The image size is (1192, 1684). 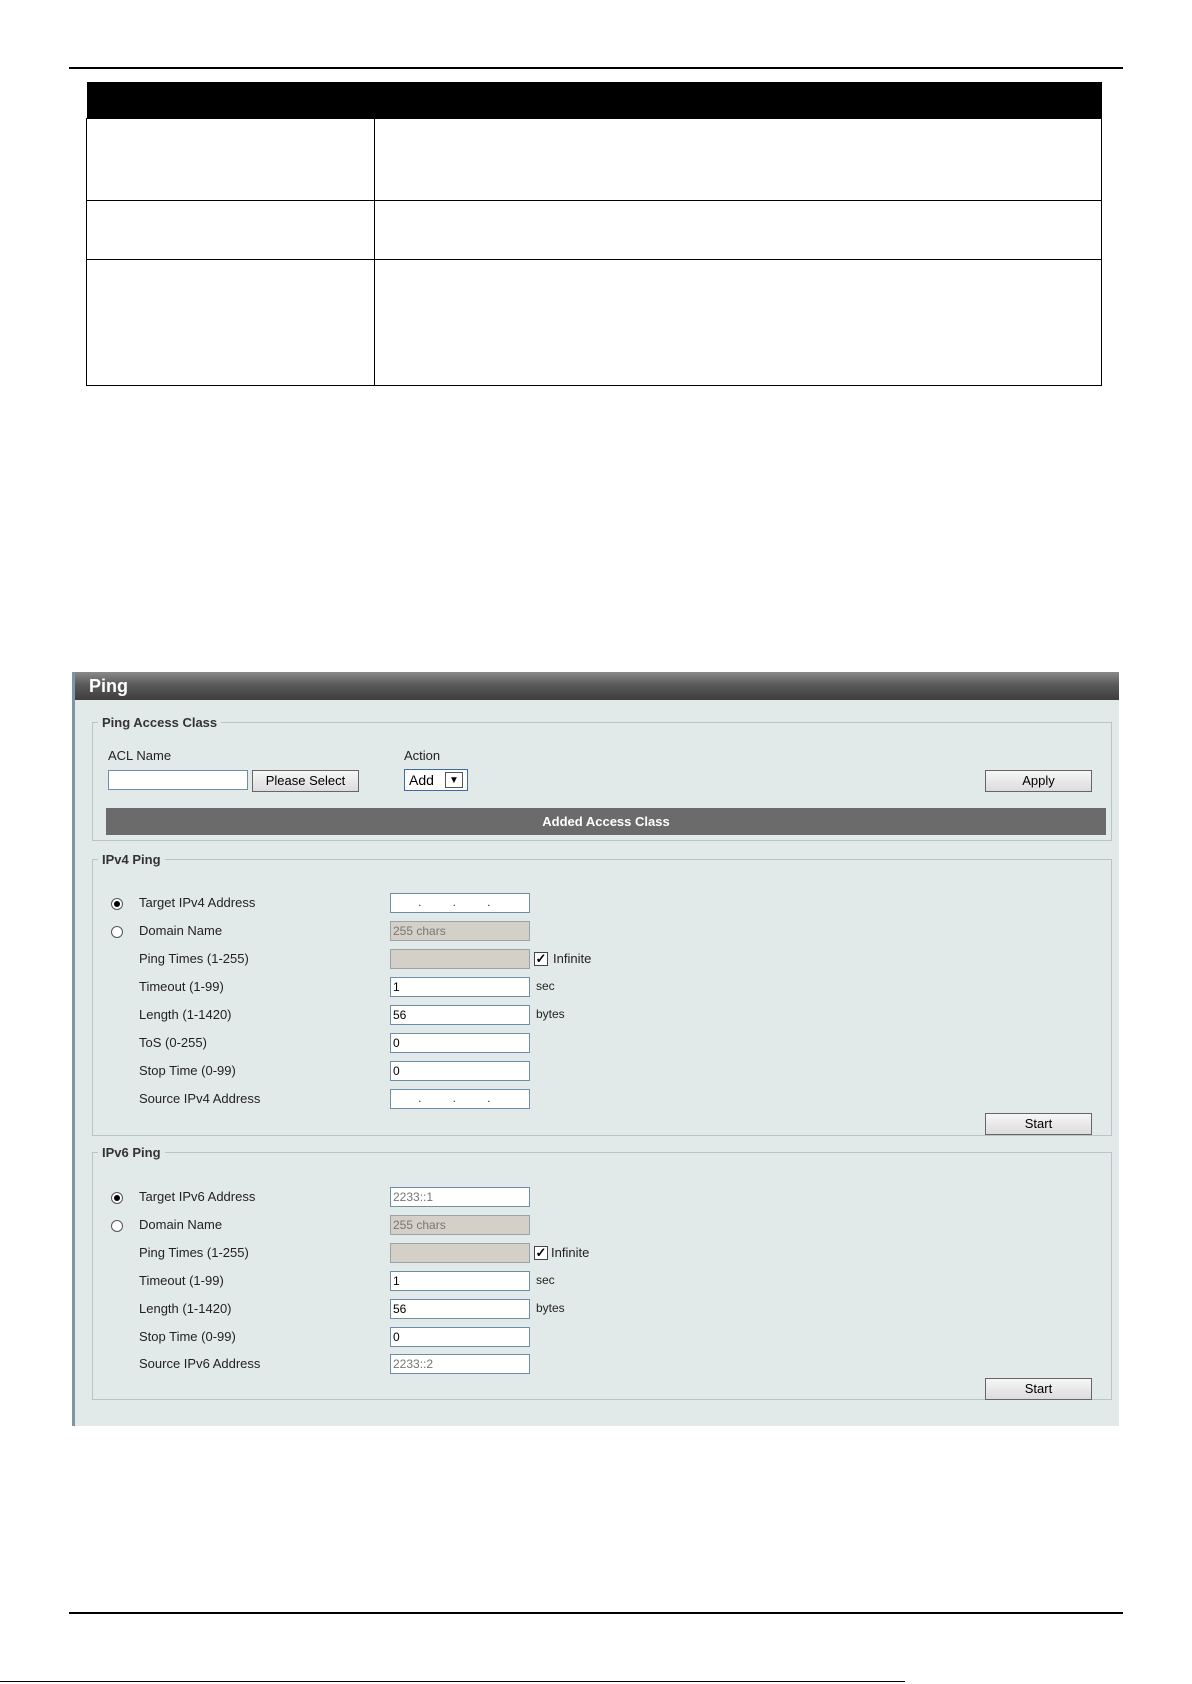 What do you see at coordinates (460, 1071) in the screenshot?
I see `ipv4-stop-time-input` at bounding box center [460, 1071].